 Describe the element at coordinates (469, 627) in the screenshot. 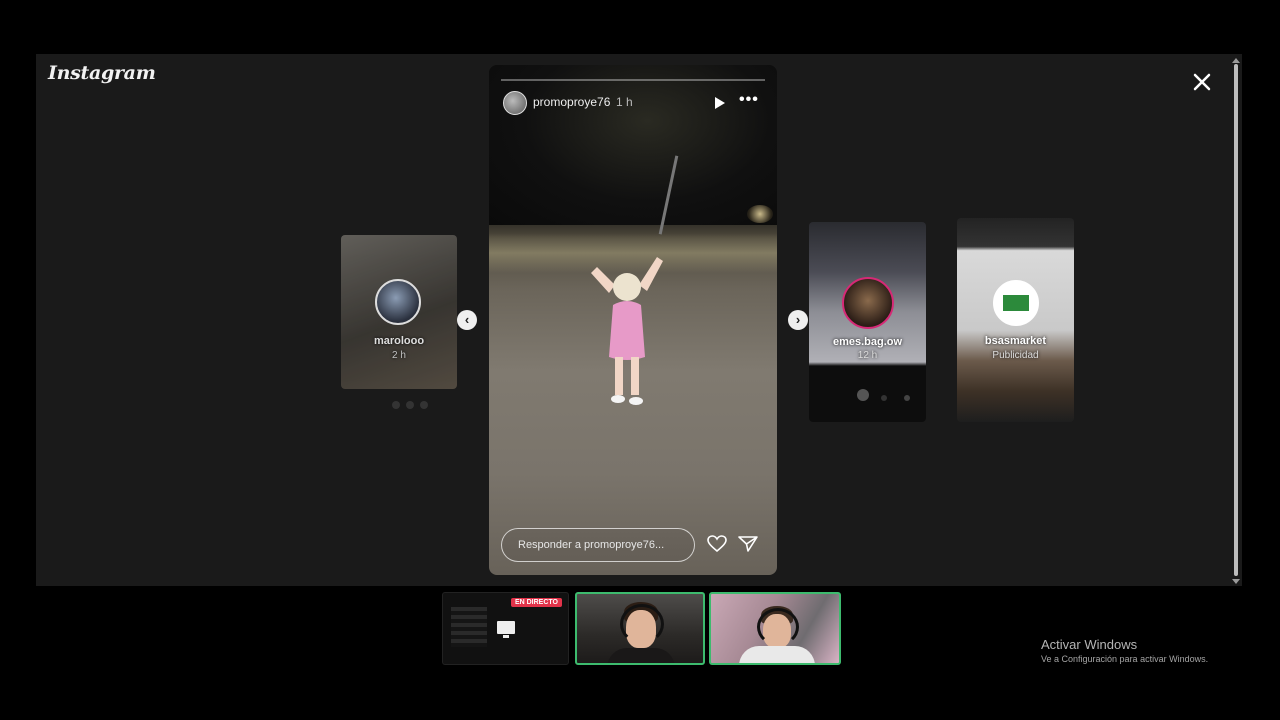

I see `screen-preview` at that location.